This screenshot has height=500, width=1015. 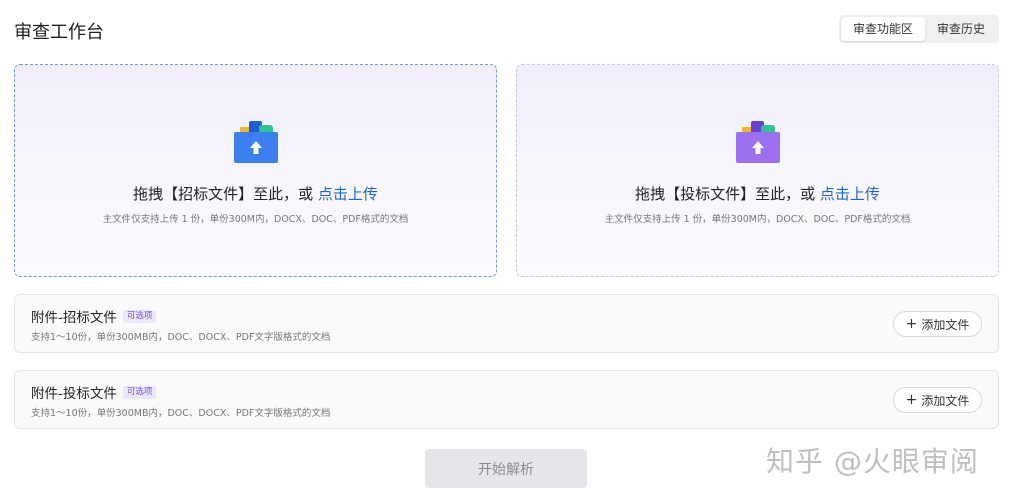 What do you see at coordinates (850, 194) in the screenshot?
I see `bid-click-upload-link: 点击上传` at bounding box center [850, 194].